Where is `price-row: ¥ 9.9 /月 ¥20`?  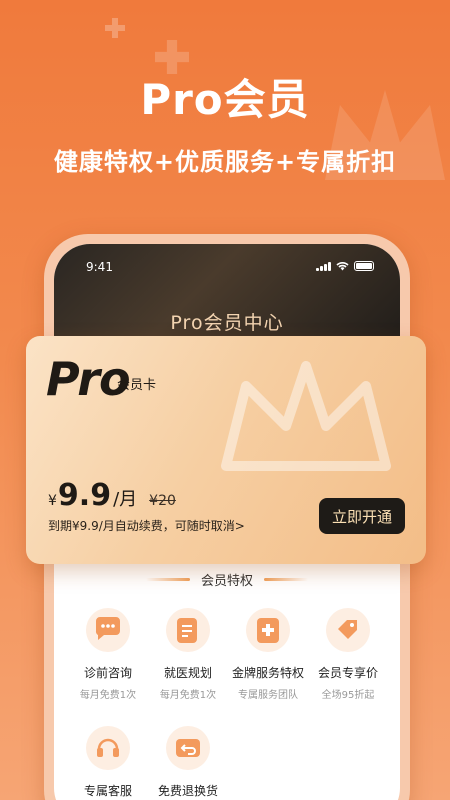
price-row: ¥ 9.9 /月 ¥20 is located at coordinates (112, 495).